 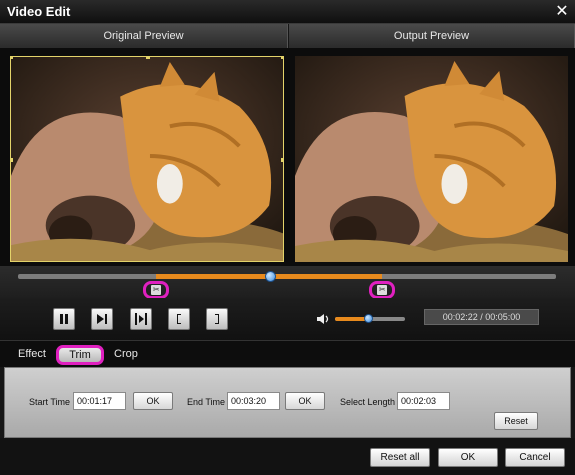 What do you see at coordinates (270, 276) in the screenshot?
I see `playhead-slider` at bounding box center [270, 276].